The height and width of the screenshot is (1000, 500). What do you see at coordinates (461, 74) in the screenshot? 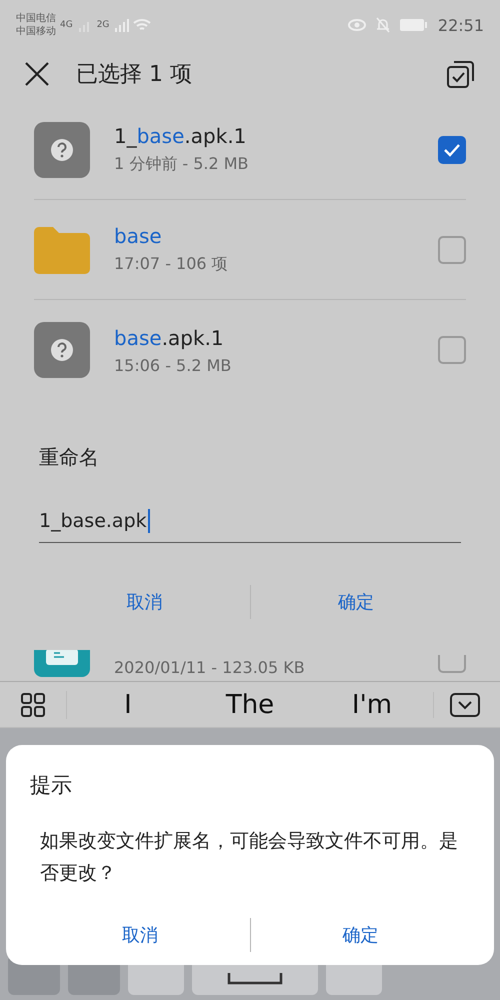
I see `select-all-button` at bounding box center [461, 74].